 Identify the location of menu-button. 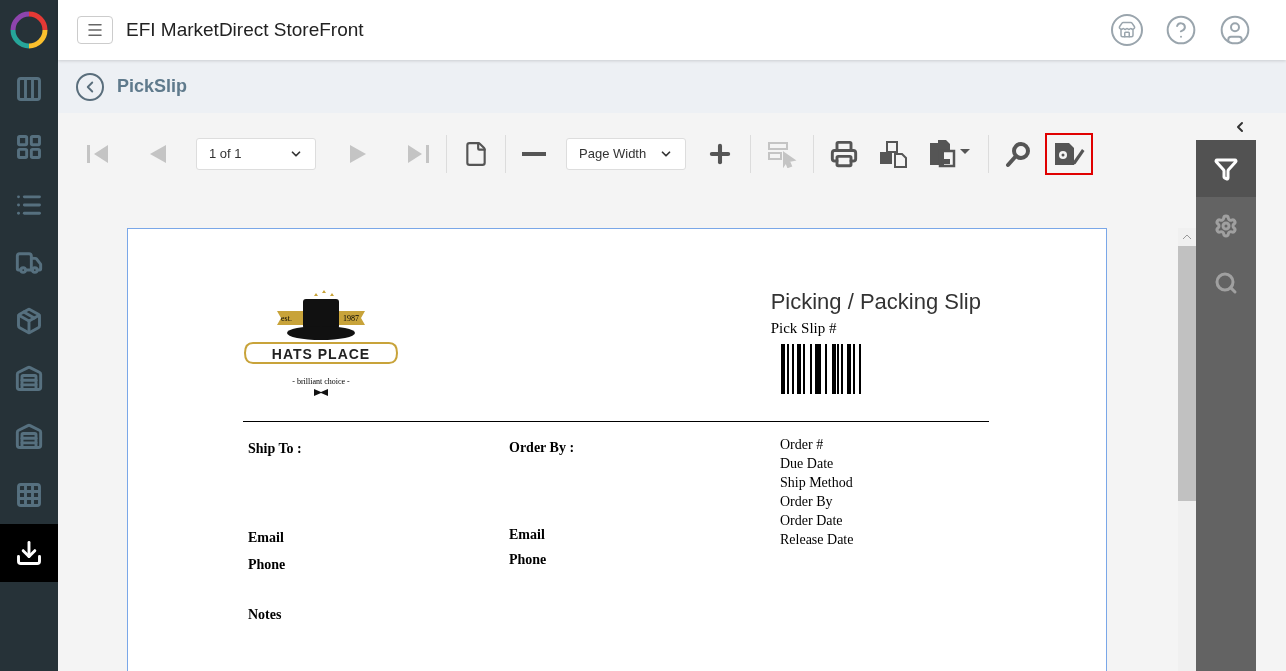
(95, 30).